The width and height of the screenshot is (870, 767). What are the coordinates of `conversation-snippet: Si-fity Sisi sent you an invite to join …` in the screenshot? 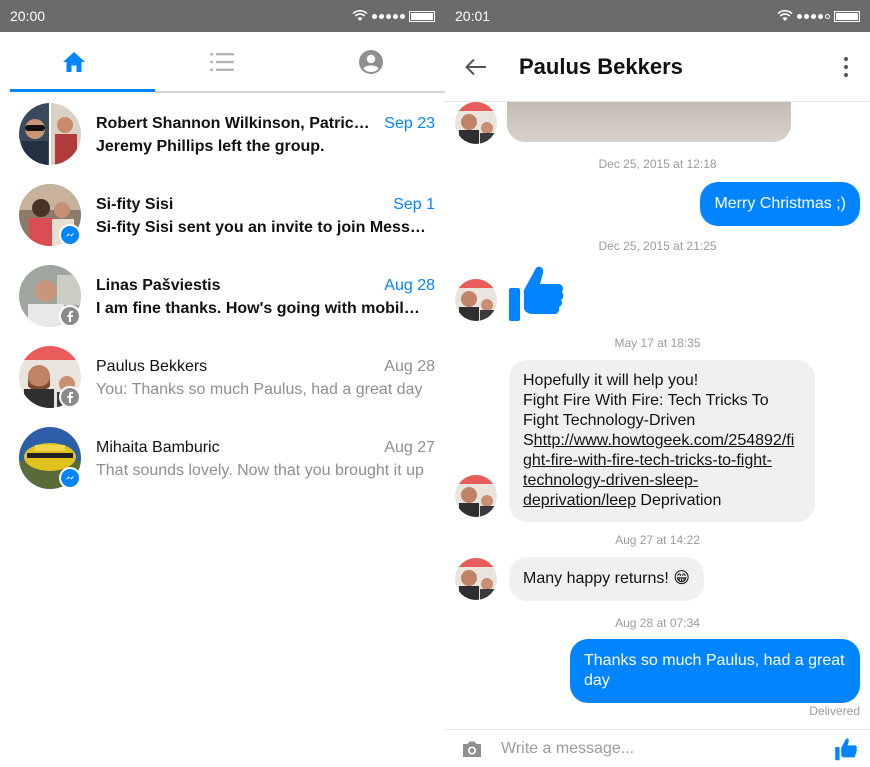 It's located at (261, 227).